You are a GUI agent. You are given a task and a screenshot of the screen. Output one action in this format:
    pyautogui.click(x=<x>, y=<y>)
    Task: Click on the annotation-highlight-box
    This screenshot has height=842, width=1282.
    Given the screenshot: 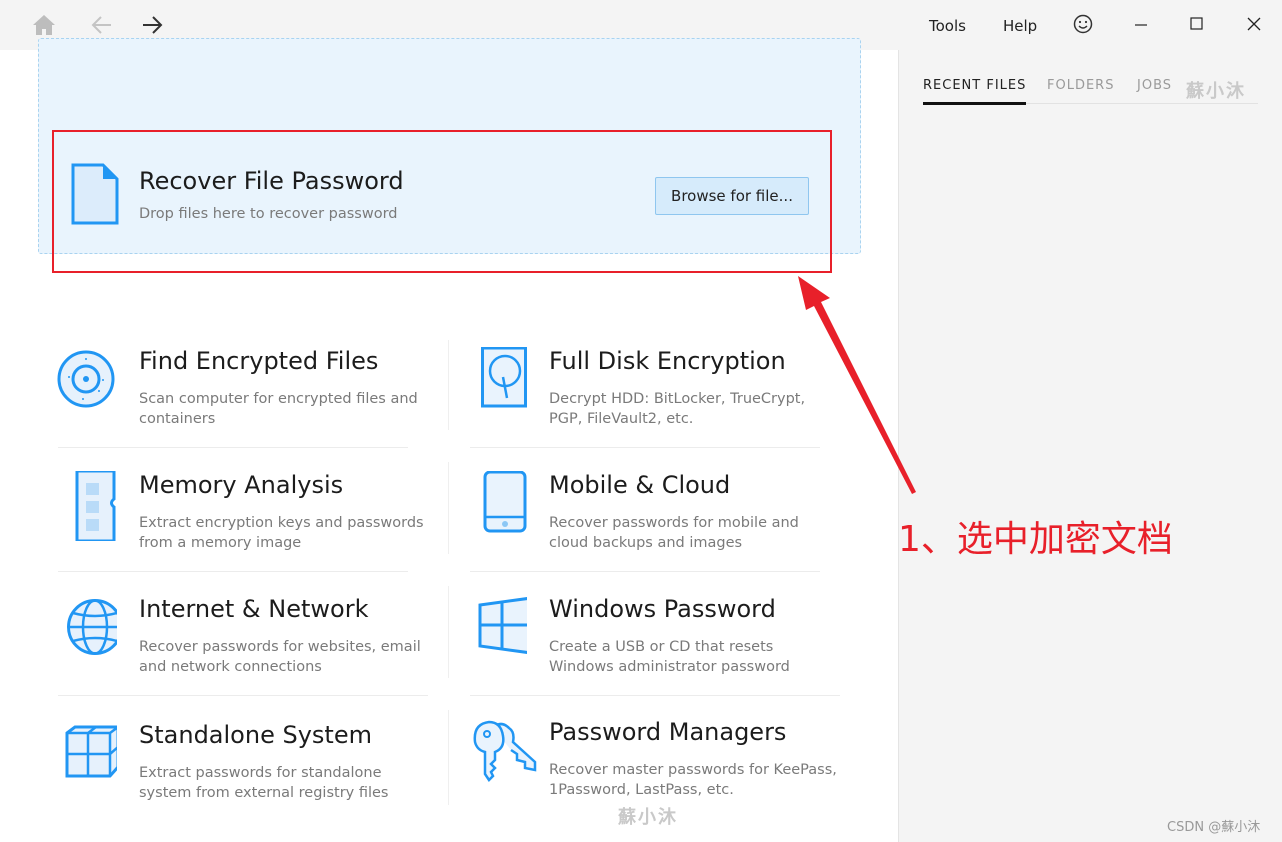 What is the action you would take?
    pyautogui.click(x=442, y=201)
    